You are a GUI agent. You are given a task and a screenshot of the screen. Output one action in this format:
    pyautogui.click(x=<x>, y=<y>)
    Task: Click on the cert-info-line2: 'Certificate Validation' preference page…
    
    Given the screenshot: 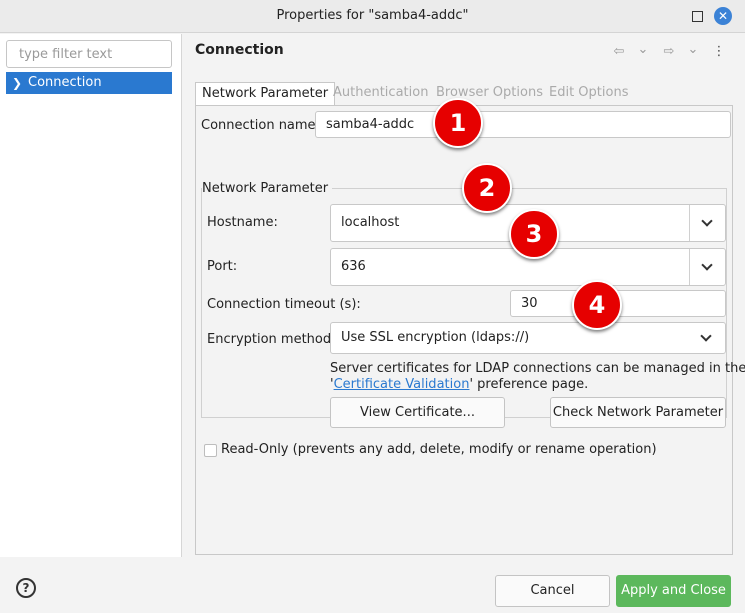 What is the action you would take?
    pyautogui.click(x=459, y=384)
    